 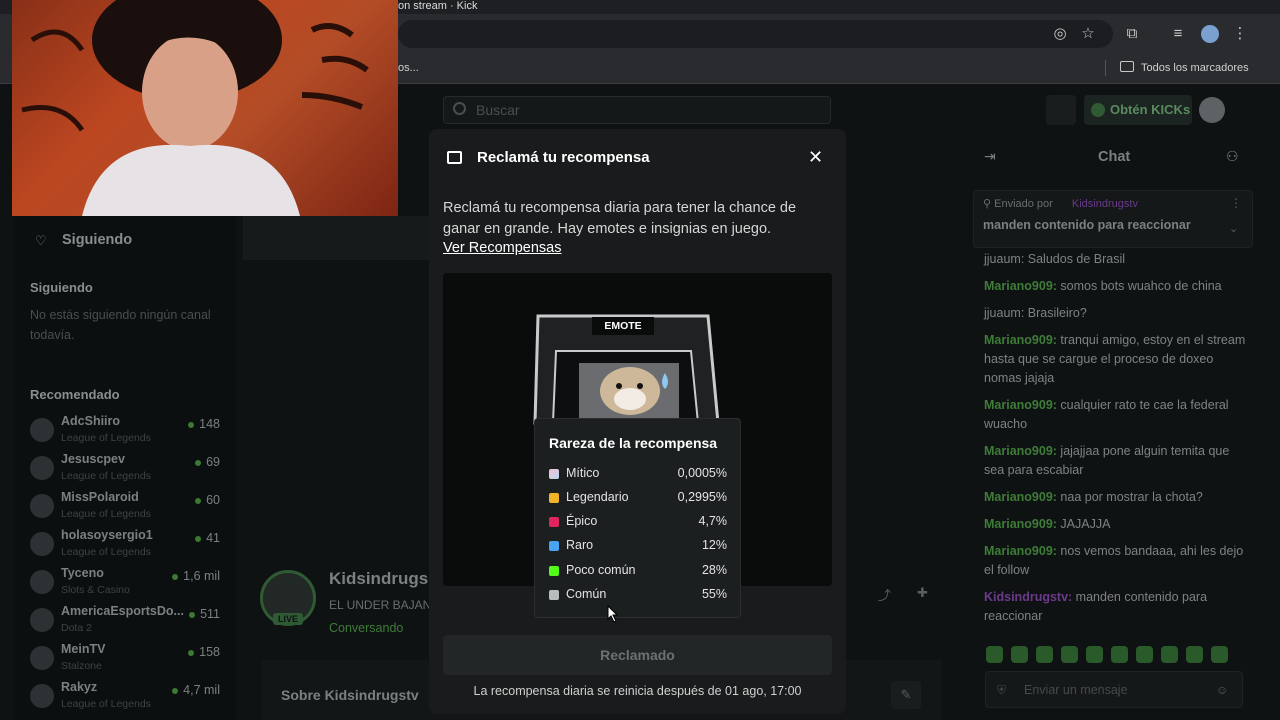 I want to click on recommended-channel: AdcShiiro League of Legends 148, so click(x=126, y=433).